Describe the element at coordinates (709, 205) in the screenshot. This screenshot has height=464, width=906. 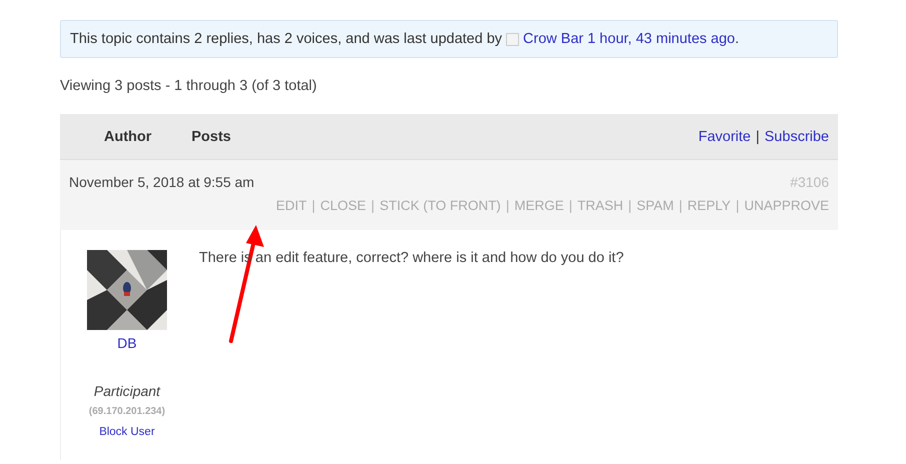
I see `admin-action-link: REPLY` at that location.